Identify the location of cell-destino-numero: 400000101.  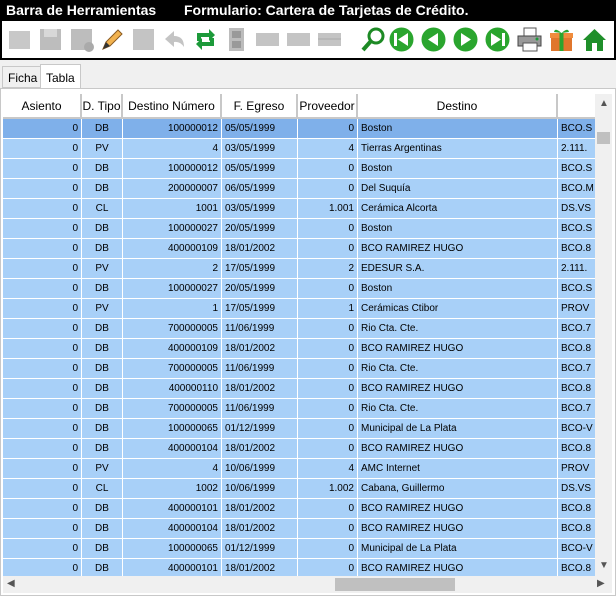
(172, 567).